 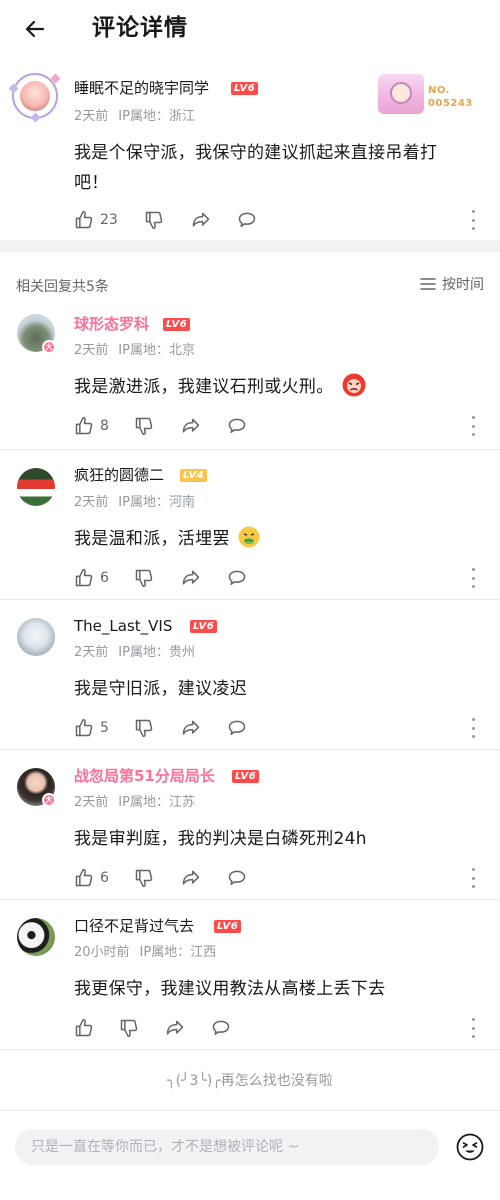 What do you see at coordinates (91, 426) in the screenshot?
I see `like-button: 8` at bounding box center [91, 426].